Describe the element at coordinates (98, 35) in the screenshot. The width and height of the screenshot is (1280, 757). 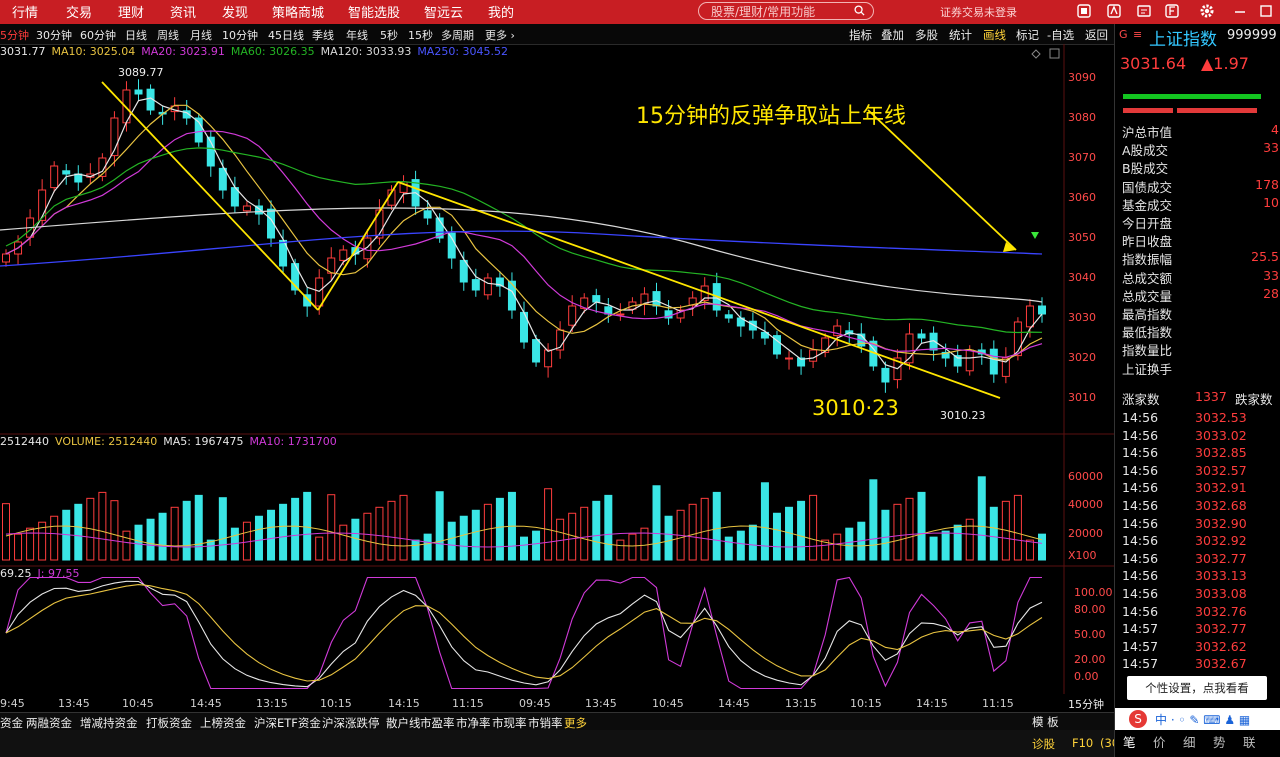
I see `period-tab-2: 60分钟` at that location.